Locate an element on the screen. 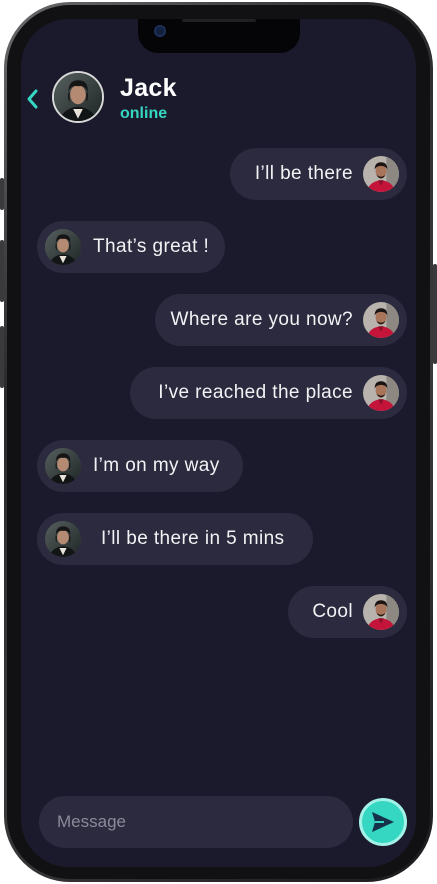 The width and height of the screenshot is (437, 884). message-input-container is located at coordinates (196, 822).